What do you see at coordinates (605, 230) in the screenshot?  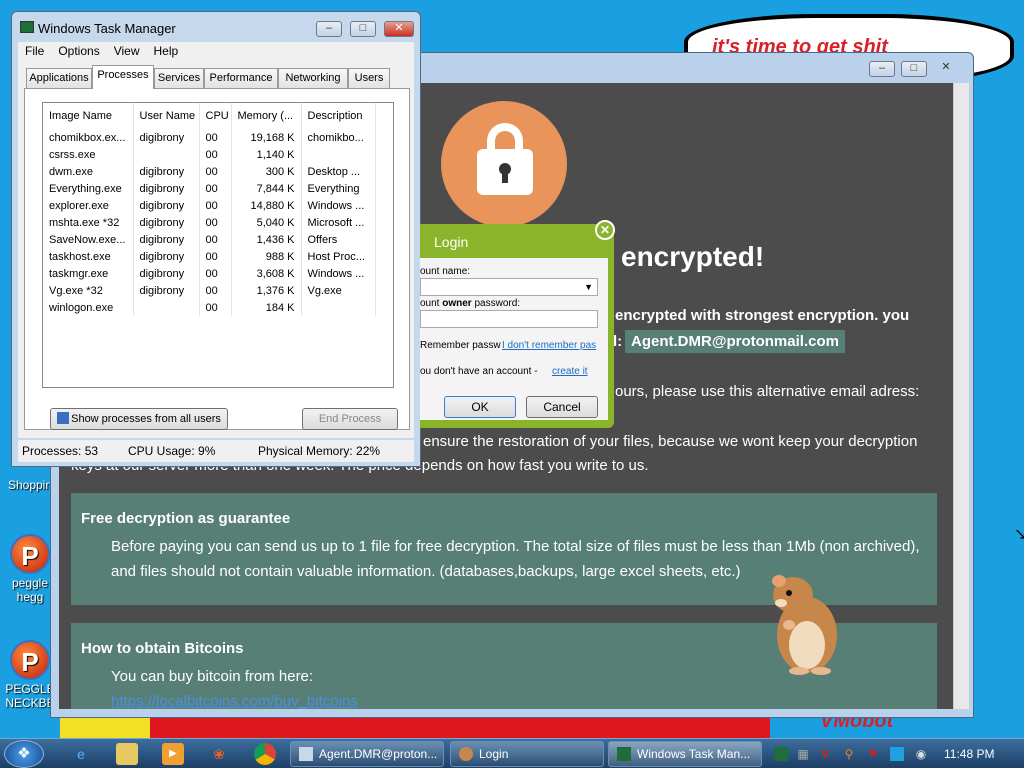 I see `close-icon: ✕` at bounding box center [605, 230].